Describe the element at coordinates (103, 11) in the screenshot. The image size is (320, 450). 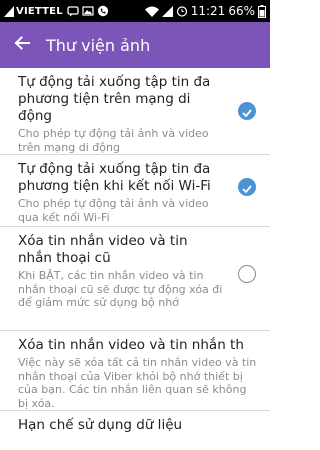
I see `phone-icon` at that location.